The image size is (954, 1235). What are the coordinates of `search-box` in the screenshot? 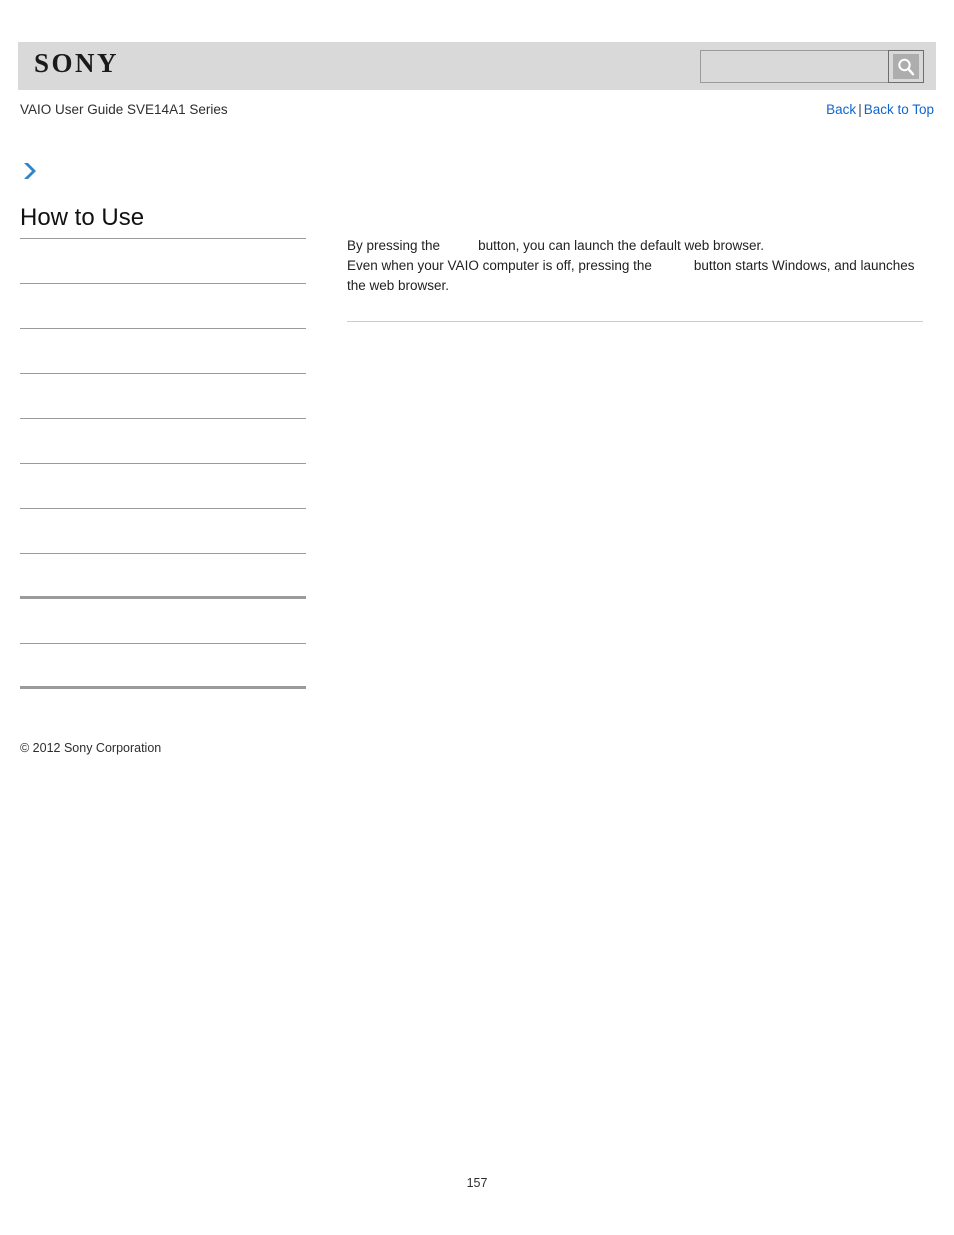 It's located at (812, 66).